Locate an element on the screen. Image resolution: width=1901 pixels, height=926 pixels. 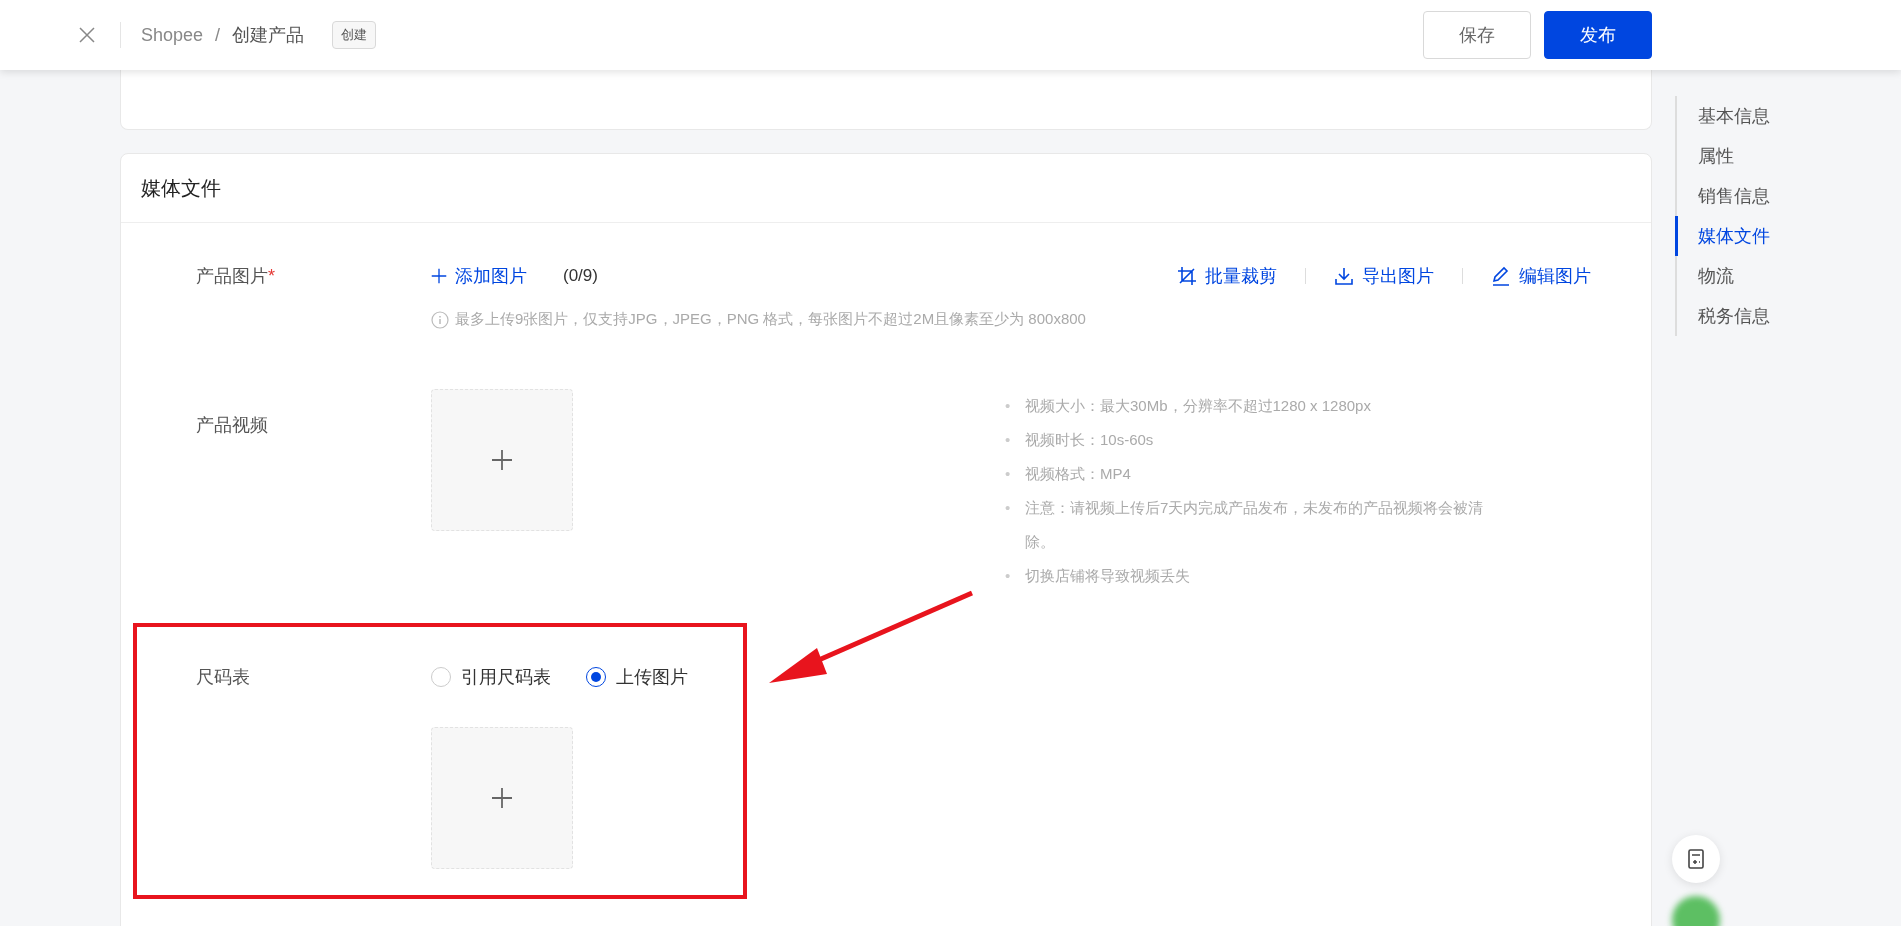
video-upload-box is located at coordinates (502, 460).